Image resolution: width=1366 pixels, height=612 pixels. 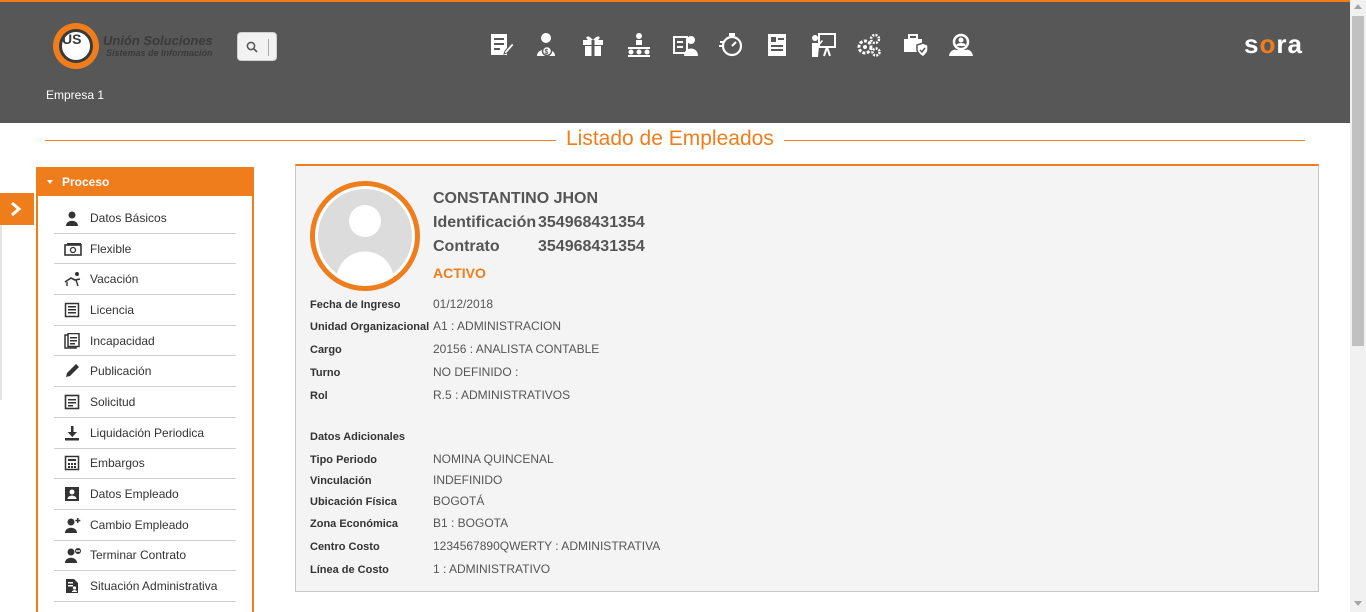 I want to click on caret-down-icon, so click(x=50, y=182).